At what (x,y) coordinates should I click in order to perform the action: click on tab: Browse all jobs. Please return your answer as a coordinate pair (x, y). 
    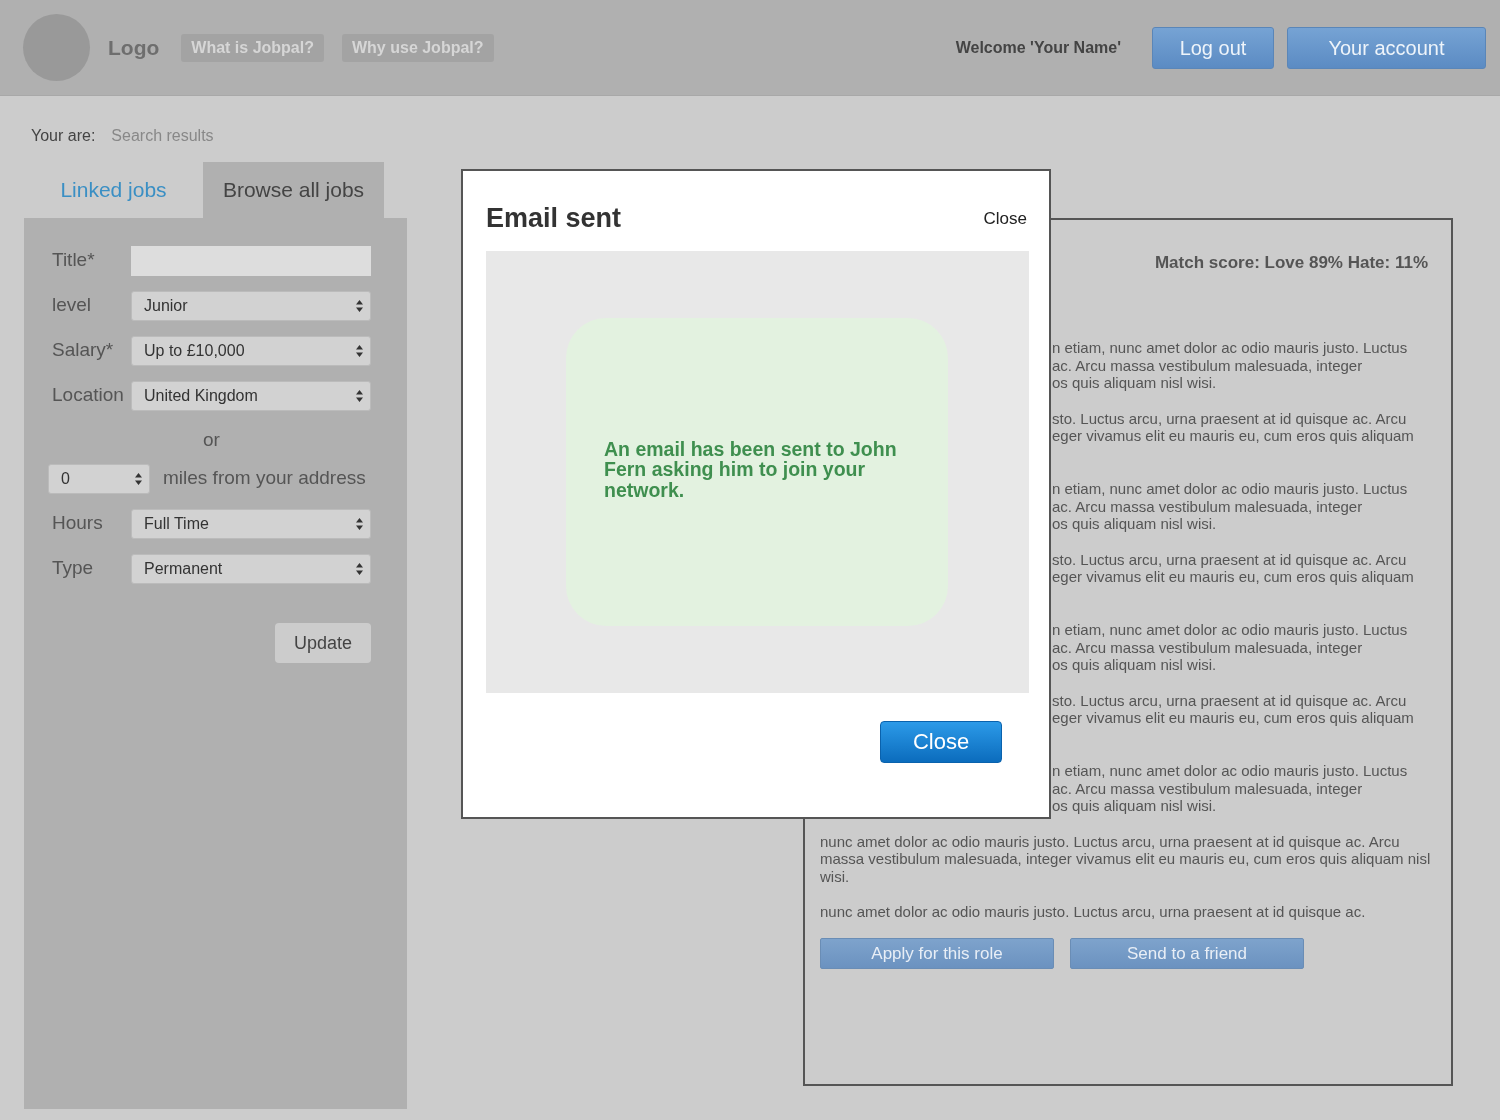
    Looking at the image, I should click on (293, 190).